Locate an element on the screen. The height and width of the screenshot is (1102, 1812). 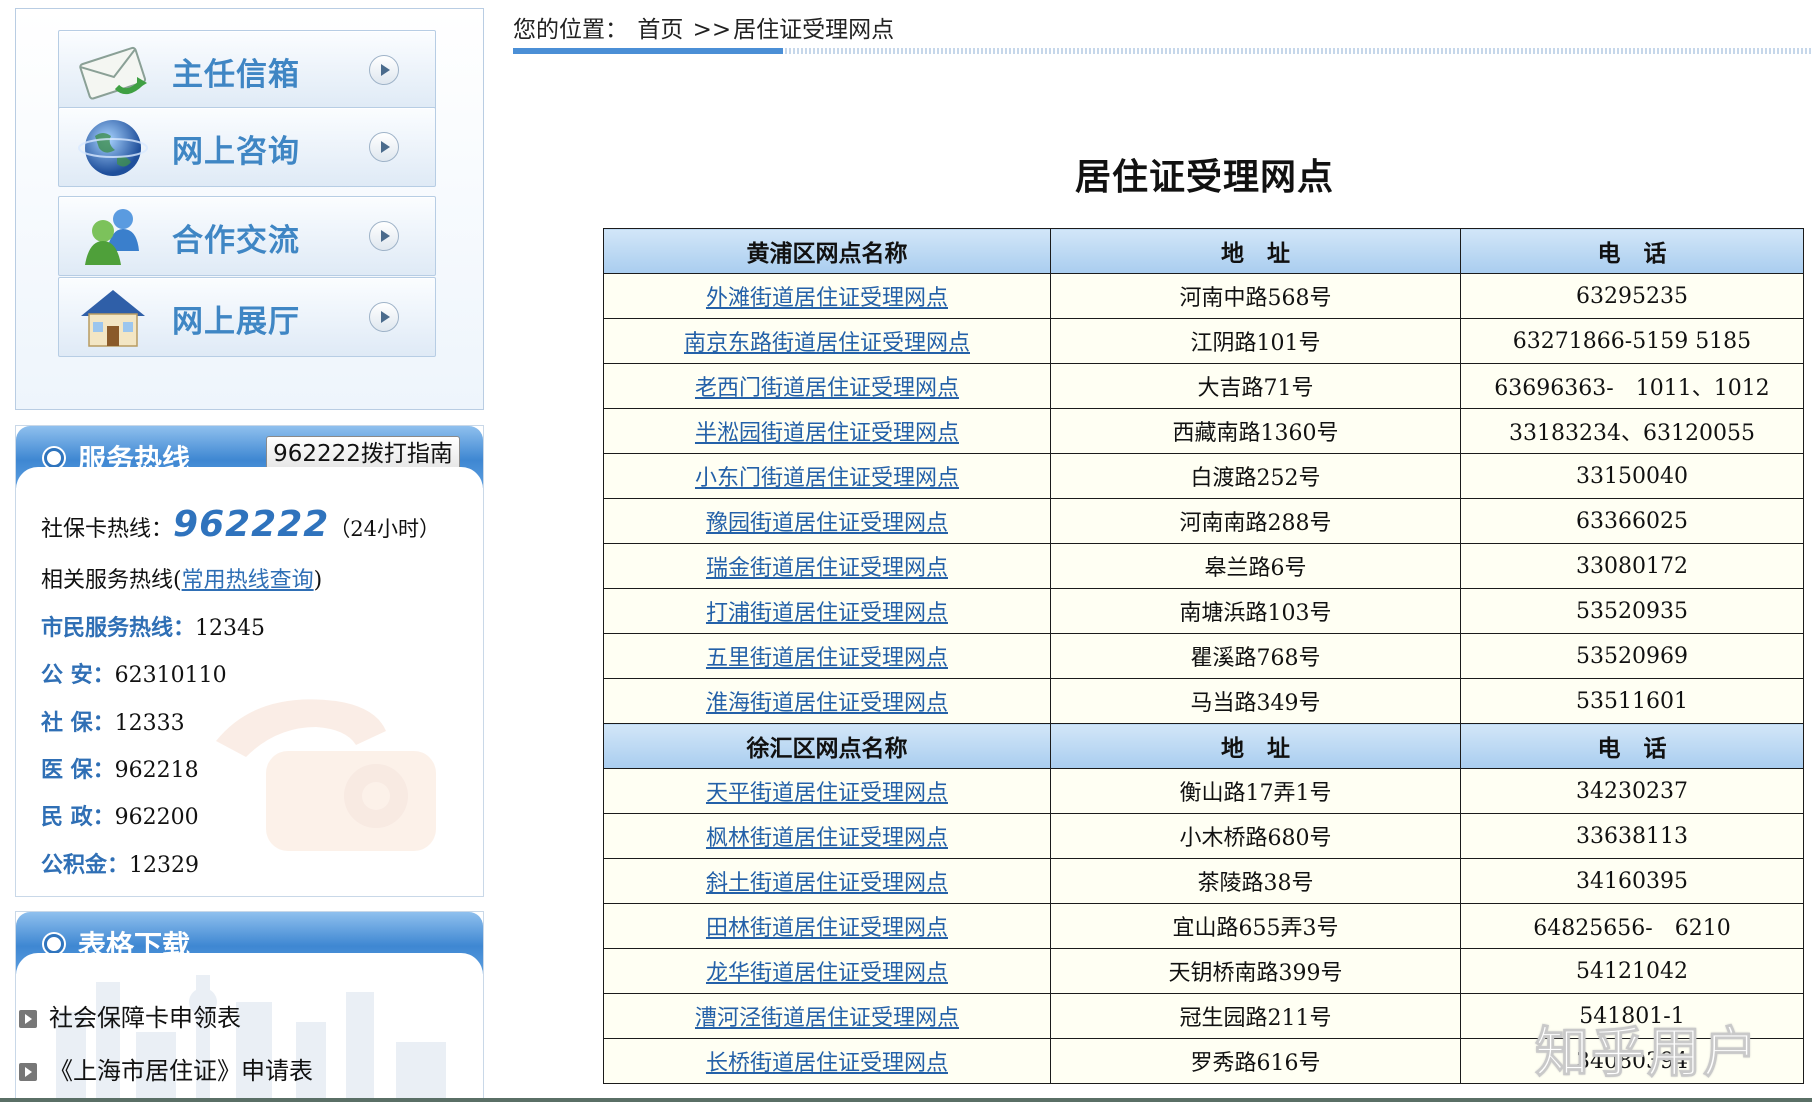
hotline-item: 公 安：62310110 is located at coordinates (134, 673).